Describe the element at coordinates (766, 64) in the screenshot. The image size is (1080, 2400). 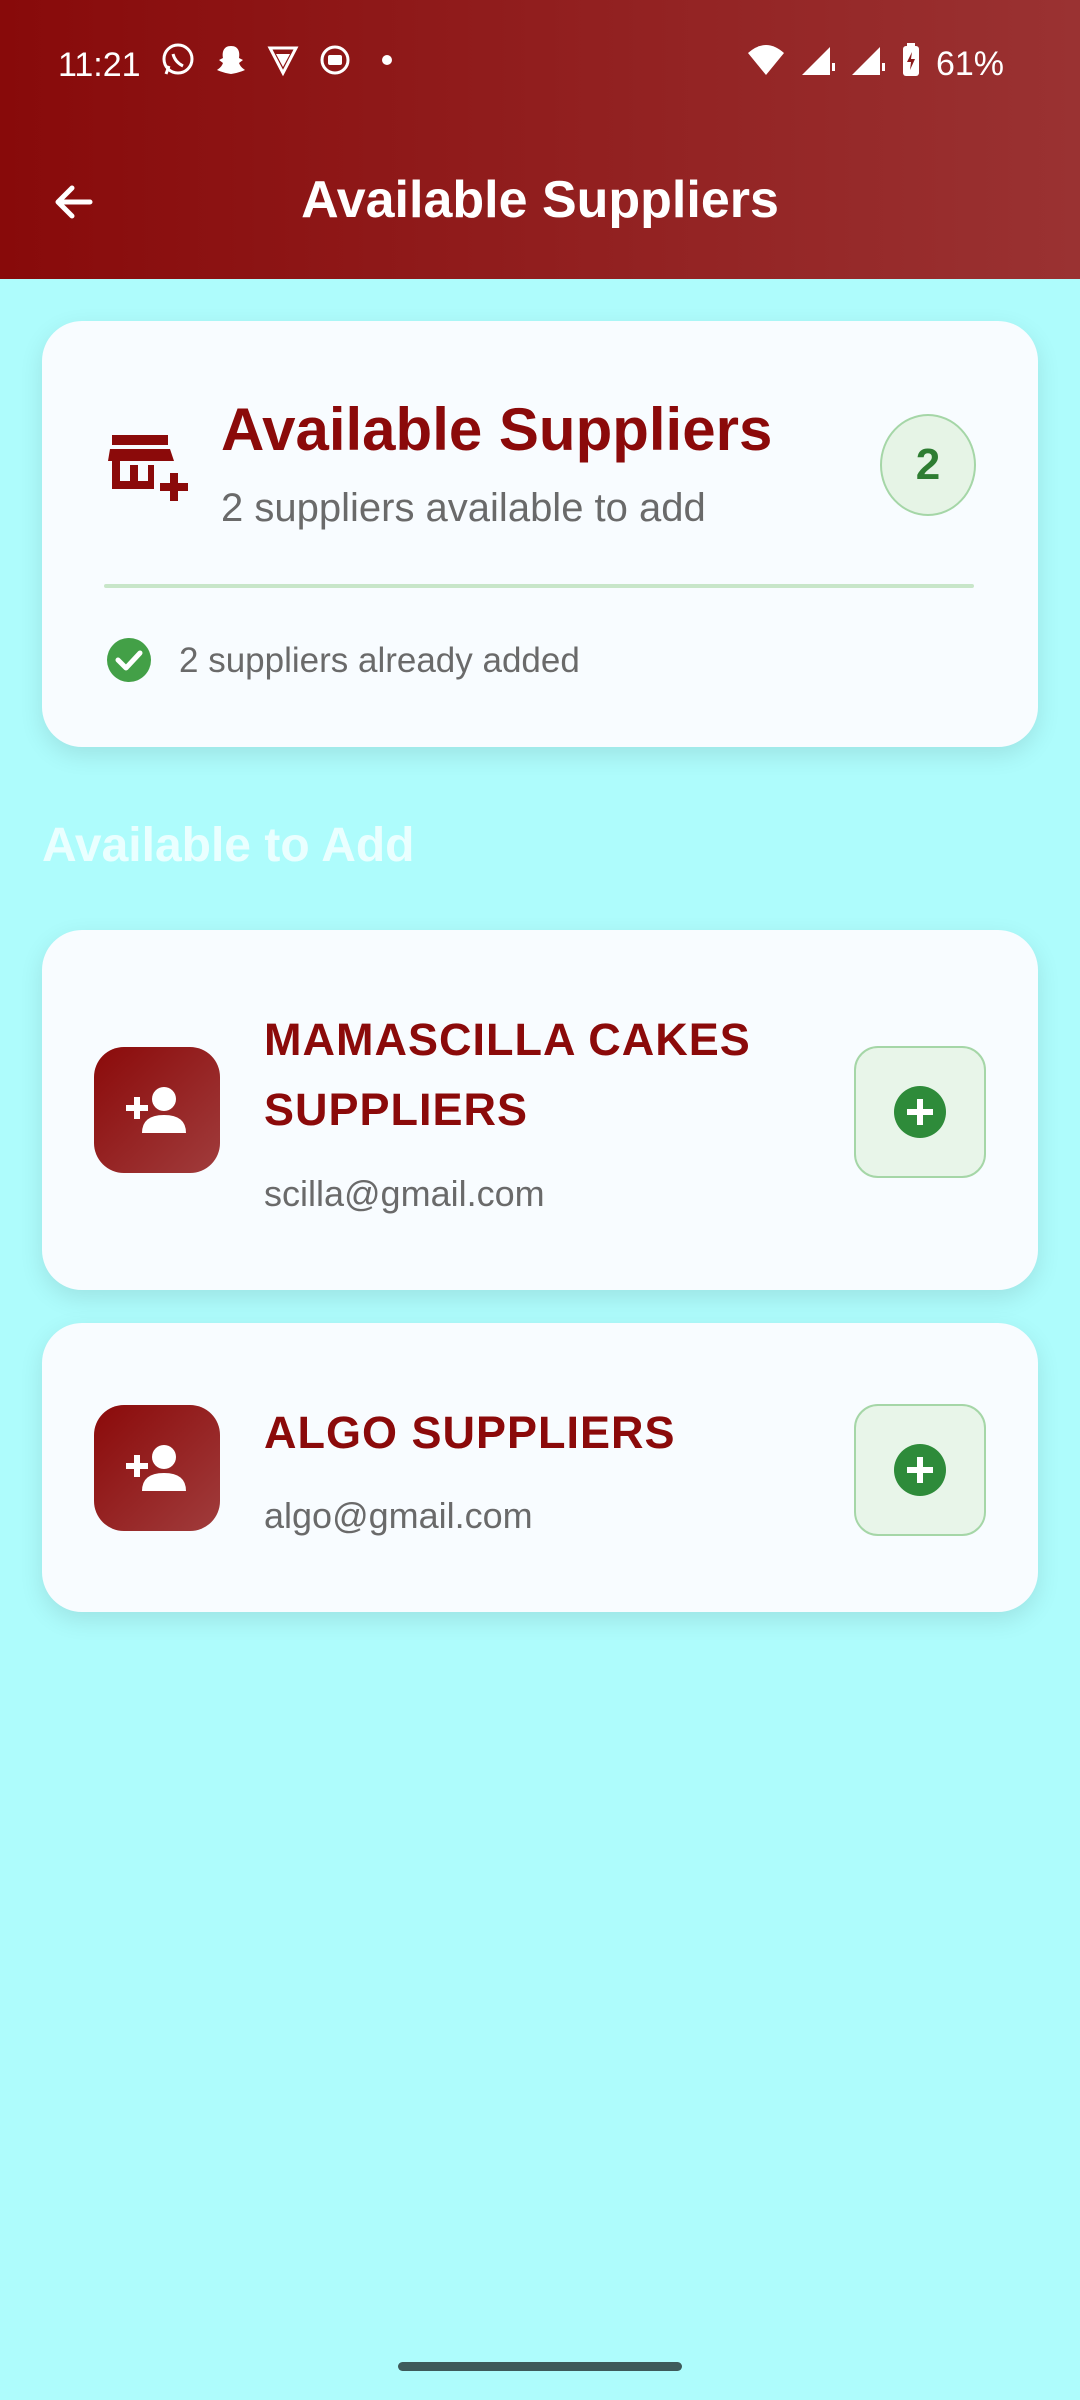
I see `wifi-icon` at that location.